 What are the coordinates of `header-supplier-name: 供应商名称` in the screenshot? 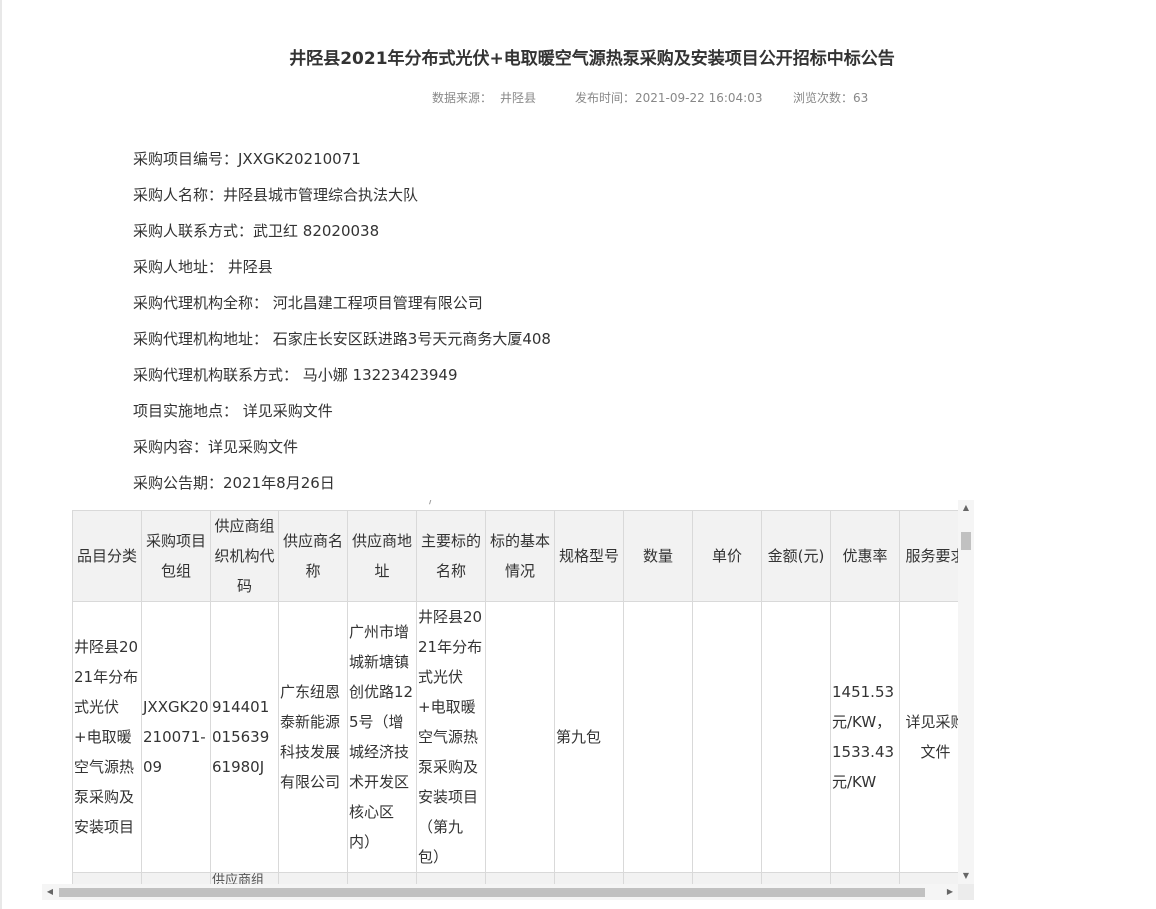 It's located at (313, 556).